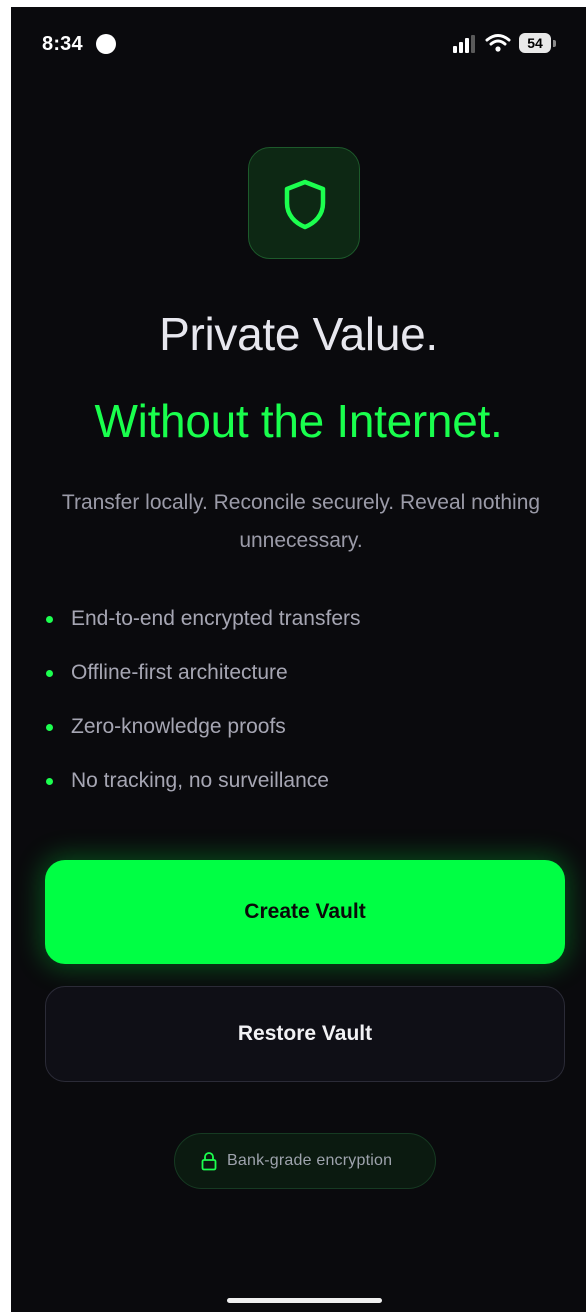  What do you see at coordinates (106, 44) in the screenshot?
I see `recording-indicator-icon` at bounding box center [106, 44].